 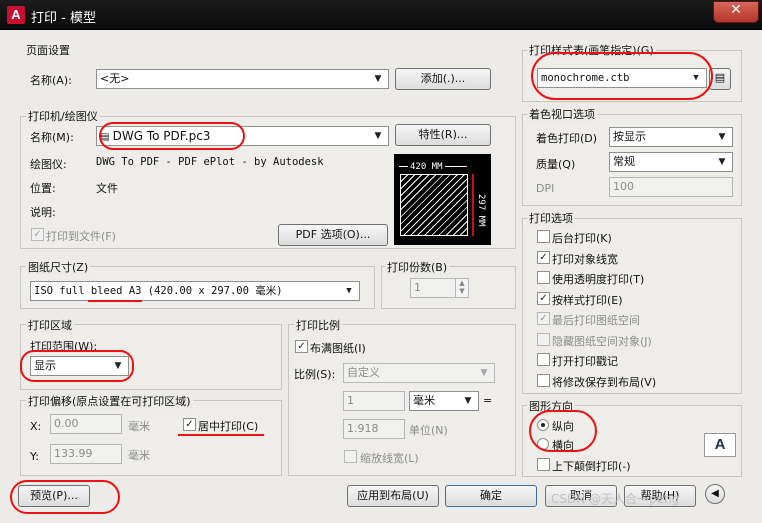 I want to click on shaded-viewport-group-label: 着色视口选项, so click(x=562, y=114).